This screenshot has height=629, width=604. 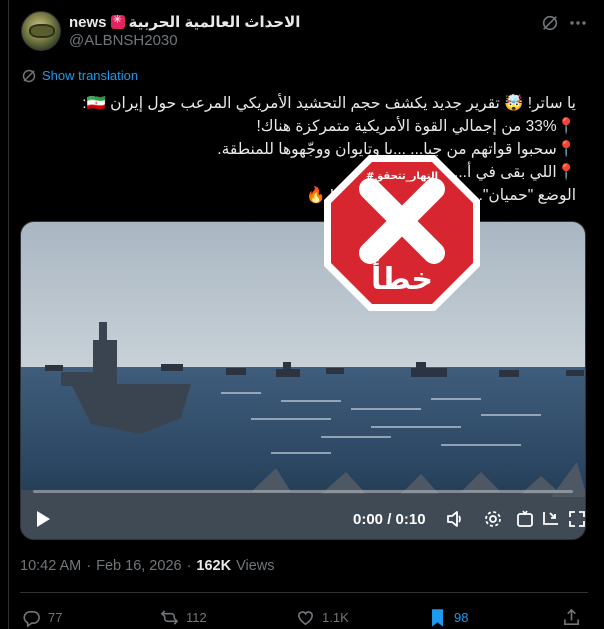 I want to click on reply-icon, so click(x=31, y=618).